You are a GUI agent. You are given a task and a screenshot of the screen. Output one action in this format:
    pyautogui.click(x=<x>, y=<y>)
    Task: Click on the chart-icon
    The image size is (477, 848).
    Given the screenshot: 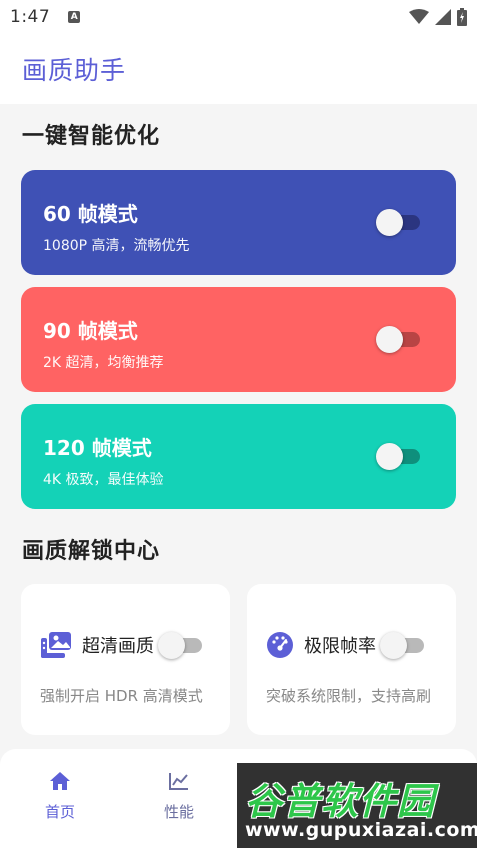 What is the action you would take?
    pyautogui.click(x=178, y=781)
    